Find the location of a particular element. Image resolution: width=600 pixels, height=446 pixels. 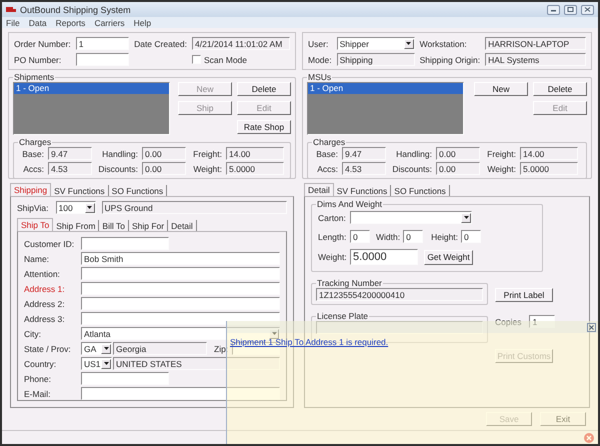

input-field: HARRISON-LAPTOP is located at coordinates (535, 43).